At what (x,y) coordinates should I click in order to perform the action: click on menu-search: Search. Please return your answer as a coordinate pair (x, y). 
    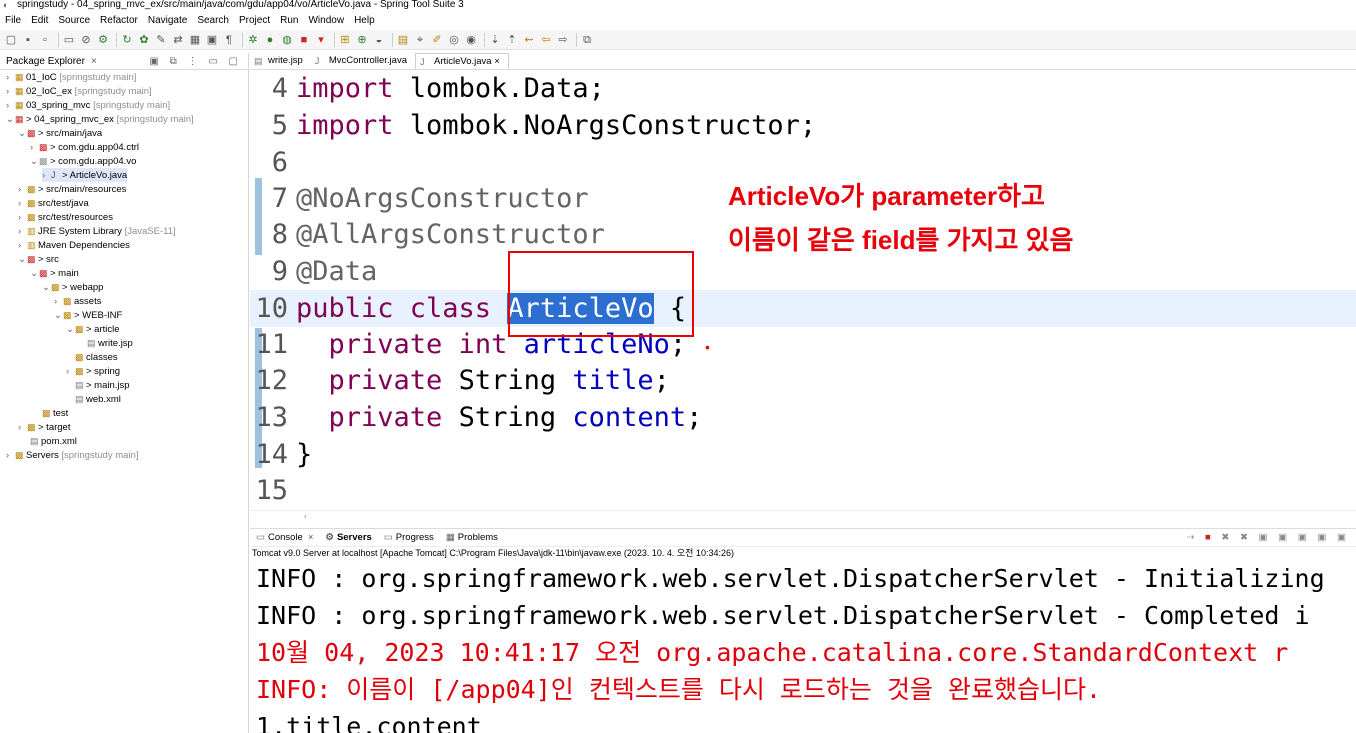
    Looking at the image, I should click on (213, 20).